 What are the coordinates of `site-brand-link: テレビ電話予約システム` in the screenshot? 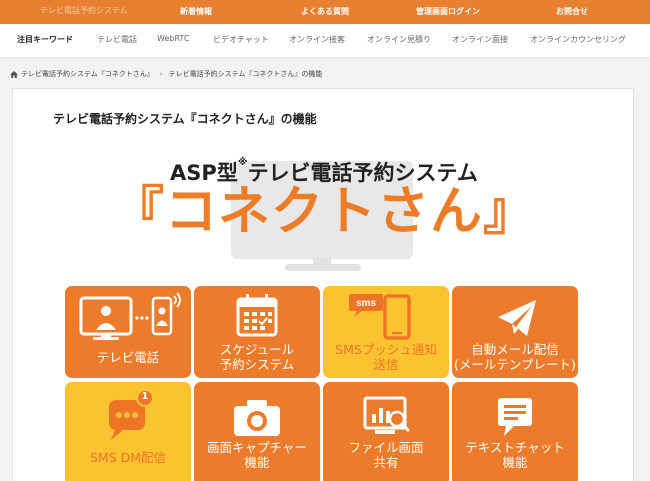 It's located at (84, 10).